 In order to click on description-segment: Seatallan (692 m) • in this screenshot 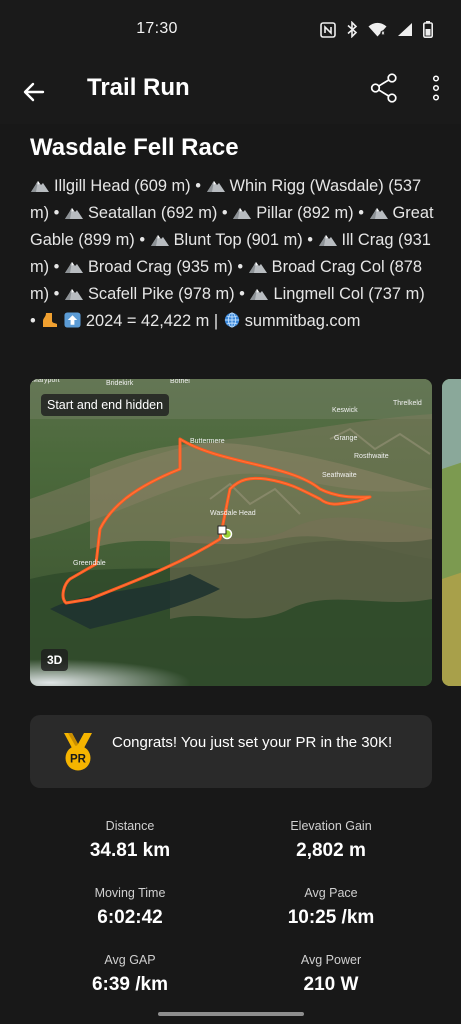, I will do `click(148, 213)`.